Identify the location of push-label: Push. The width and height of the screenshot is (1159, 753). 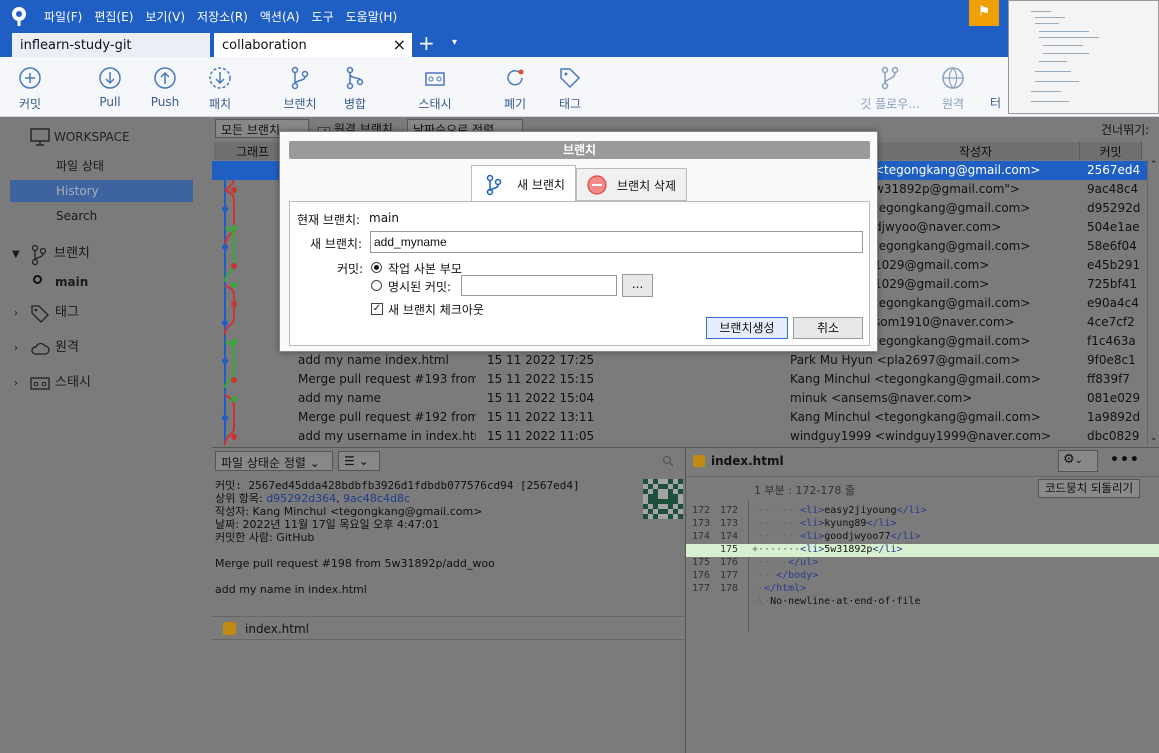
(165, 102).